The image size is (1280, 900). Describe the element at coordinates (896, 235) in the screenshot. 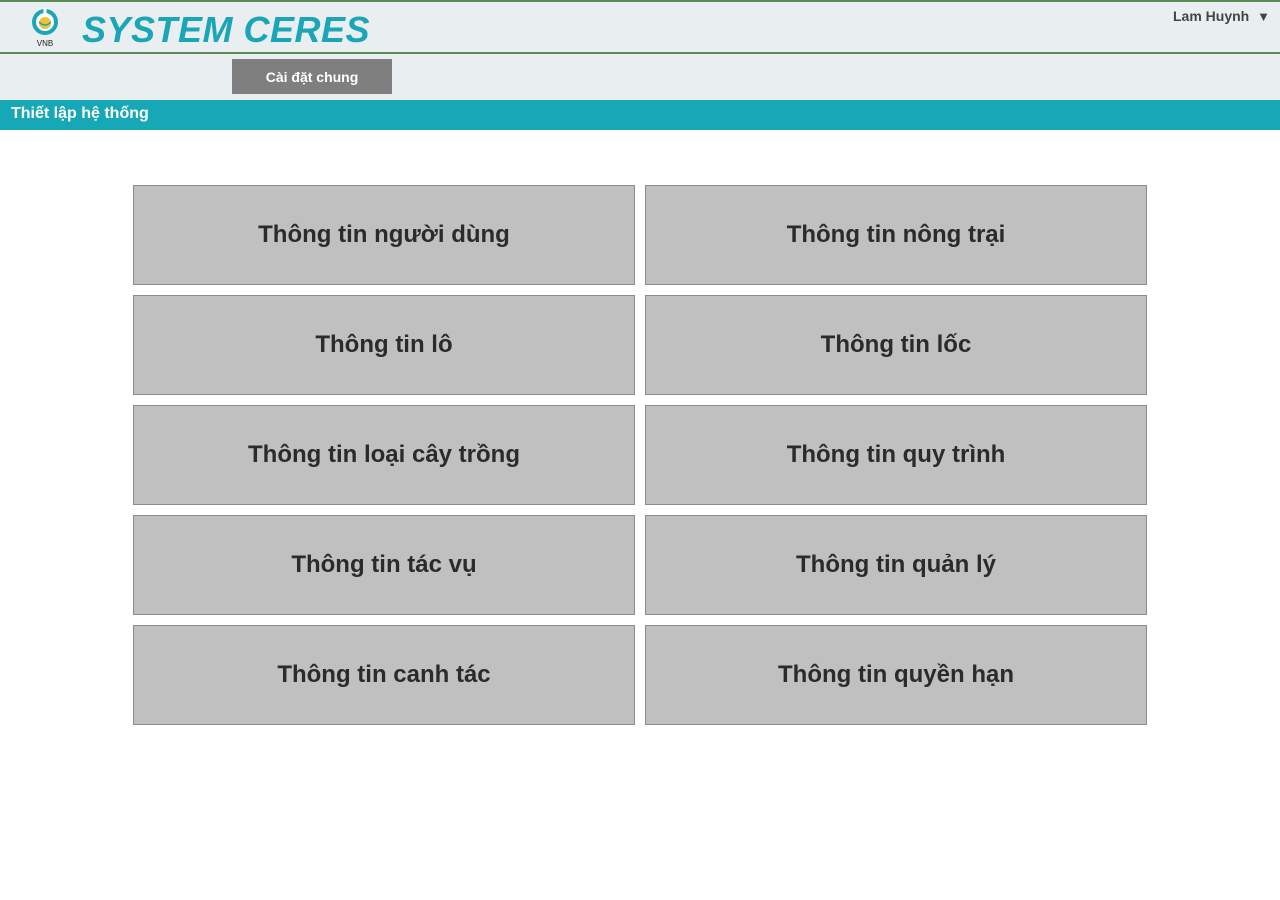

I see `tile-farm-info: Thông tin nông trại` at that location.